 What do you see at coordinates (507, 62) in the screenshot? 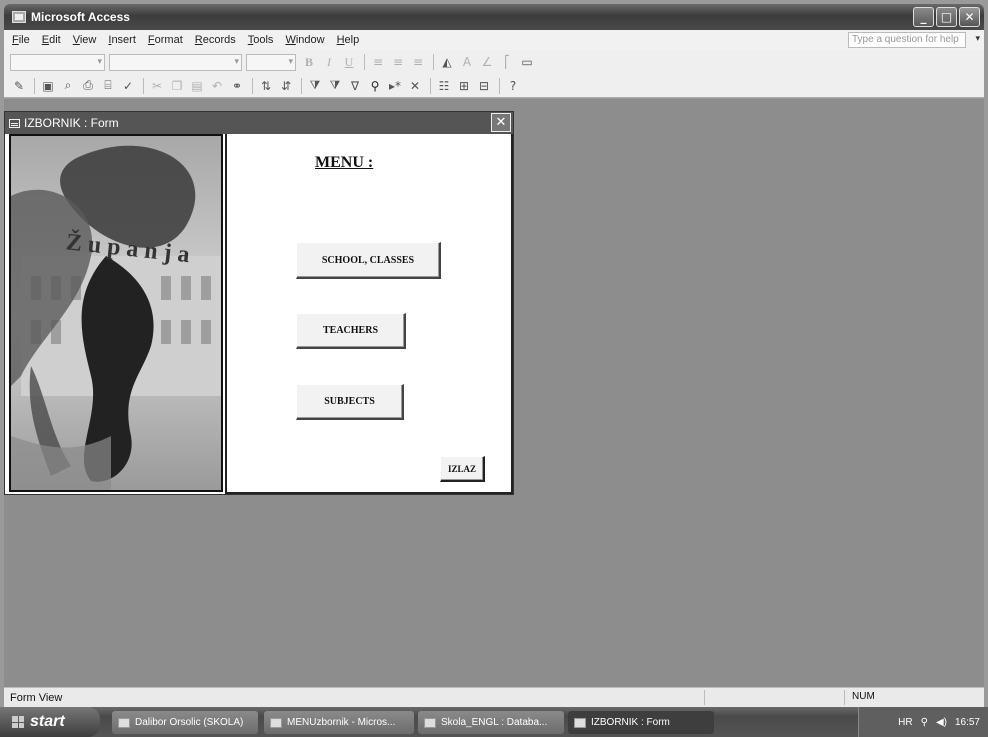
I see `line-width-icon: ⎡` at bounding box center [507, 62].